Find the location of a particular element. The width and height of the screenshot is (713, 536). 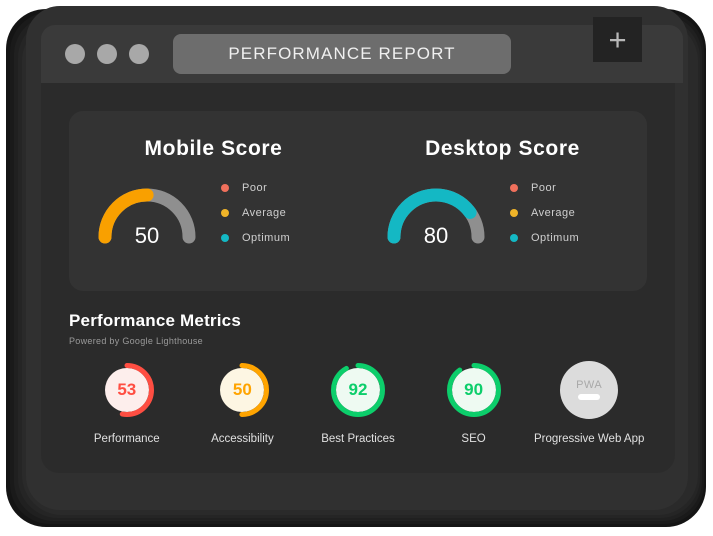

legend-item-poor-desktop: Poor is located at coordinates (544, 188).